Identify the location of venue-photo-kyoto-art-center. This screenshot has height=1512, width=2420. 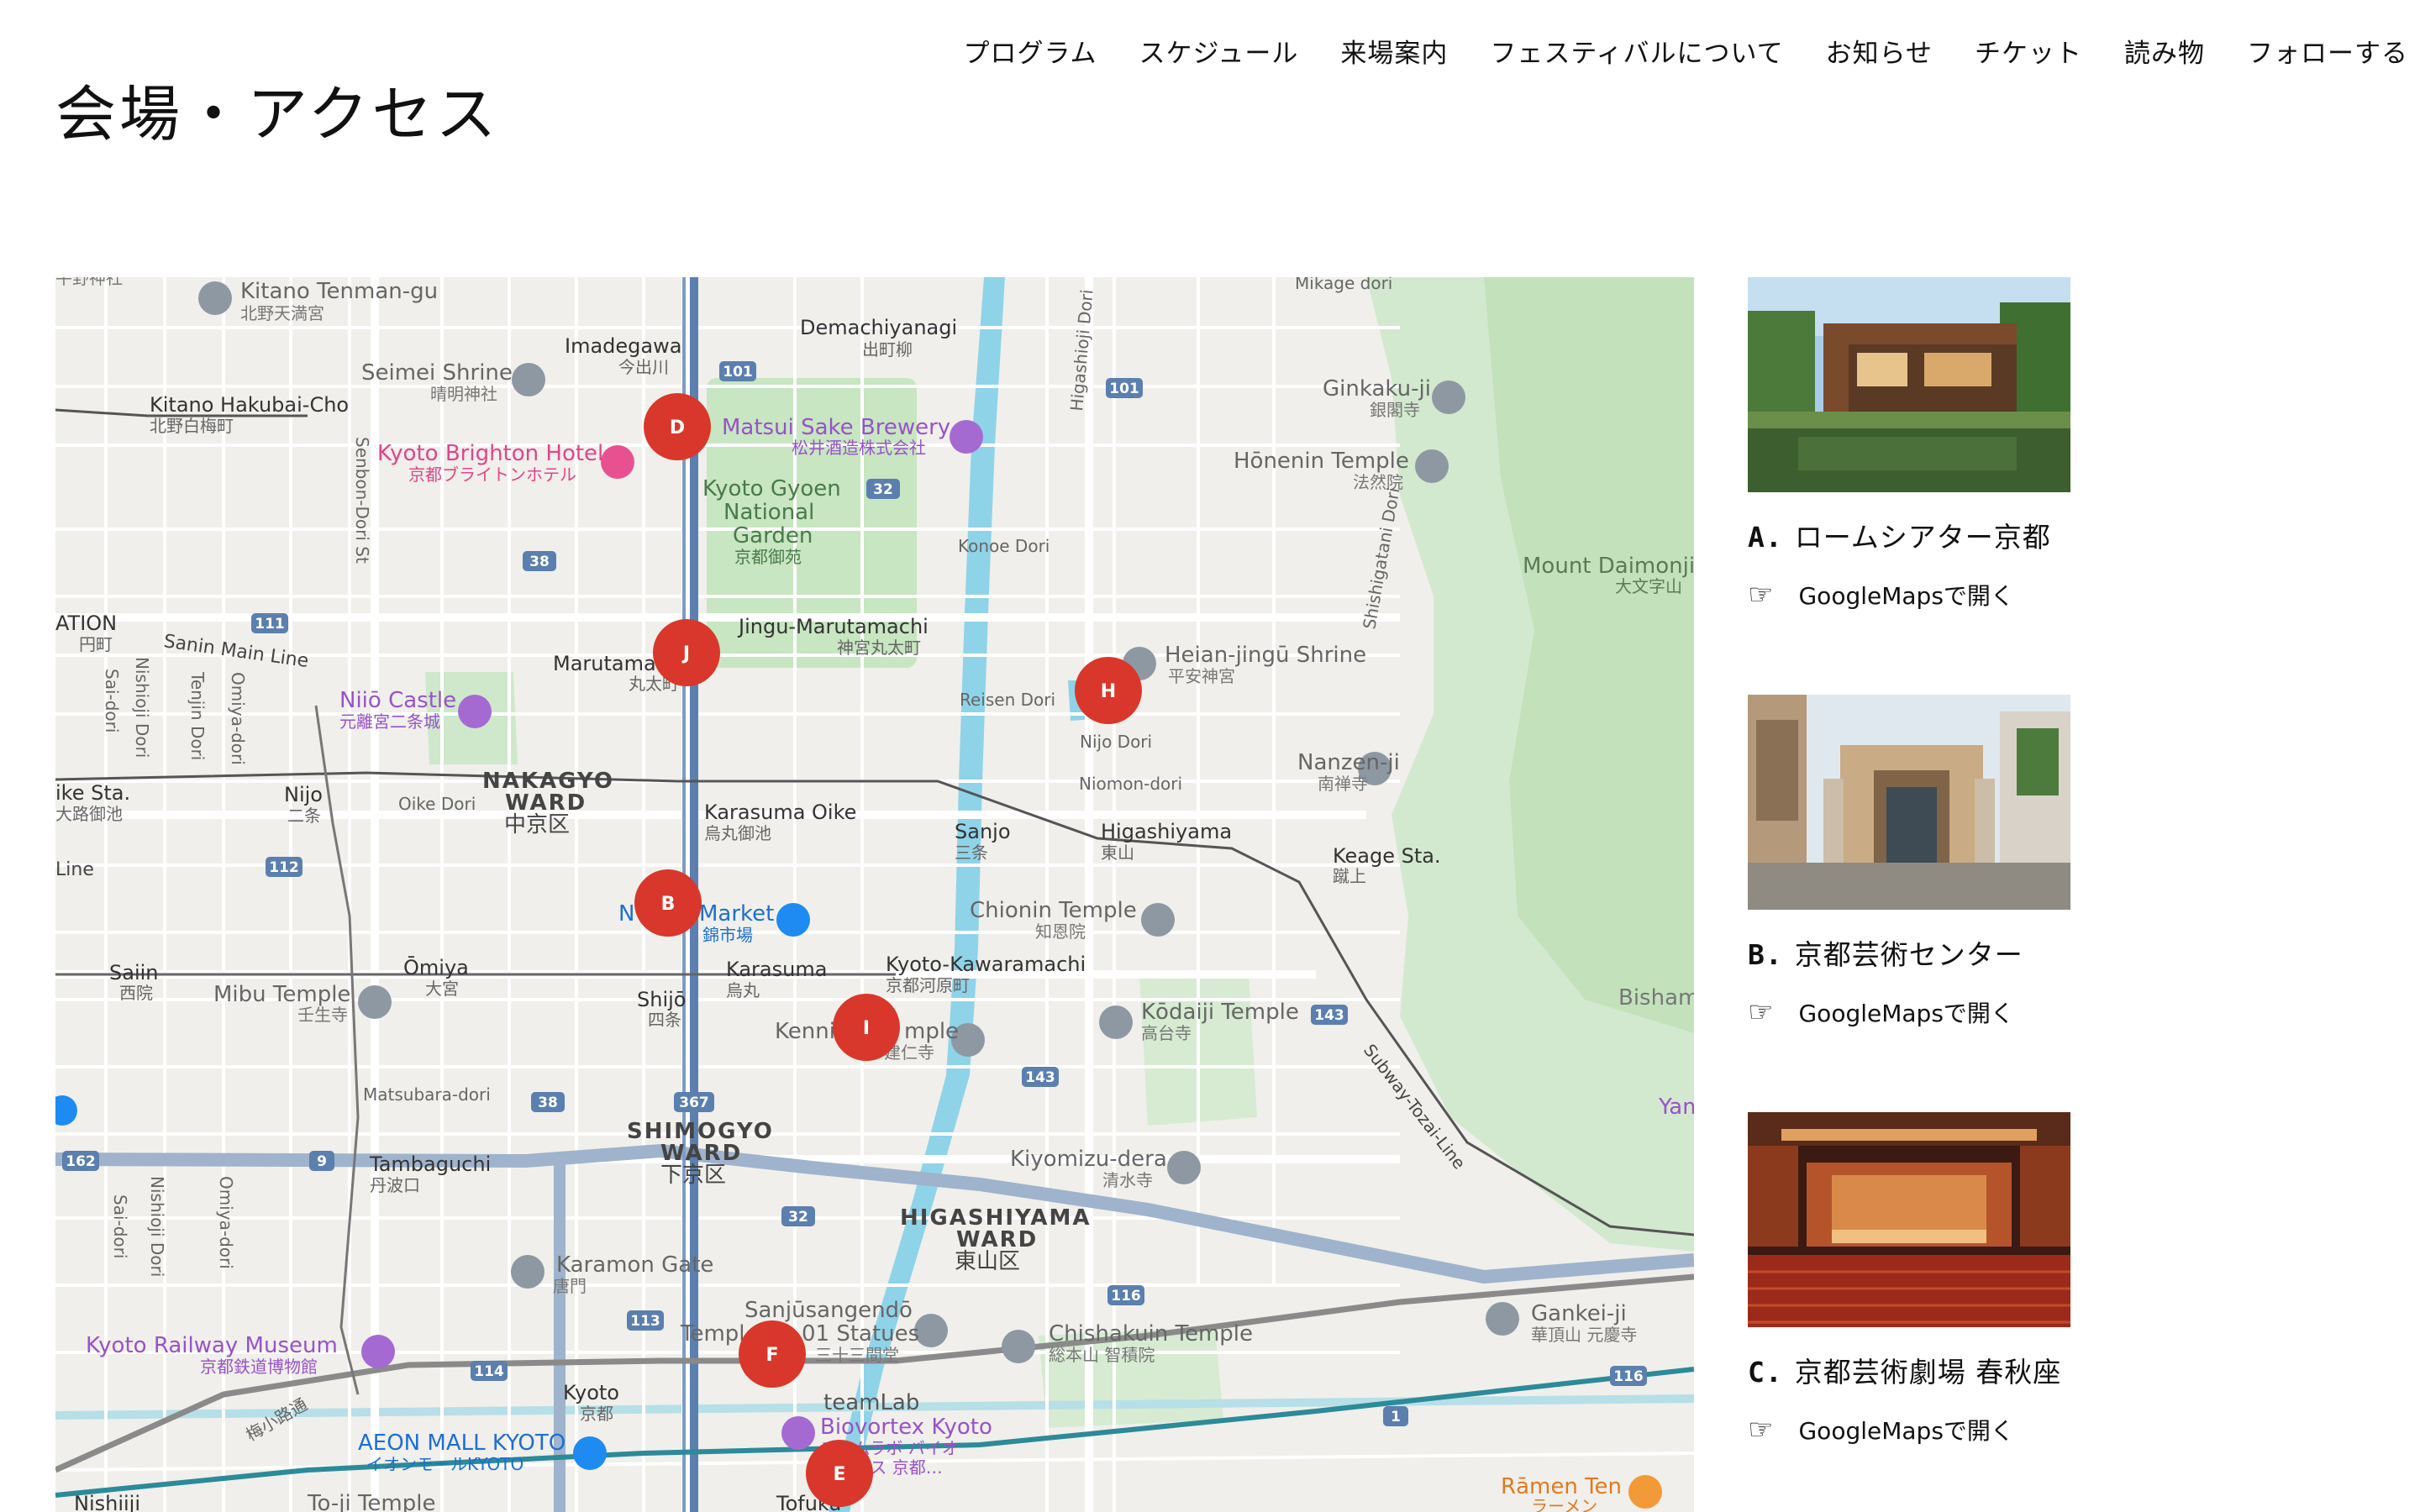
(1909, 802).